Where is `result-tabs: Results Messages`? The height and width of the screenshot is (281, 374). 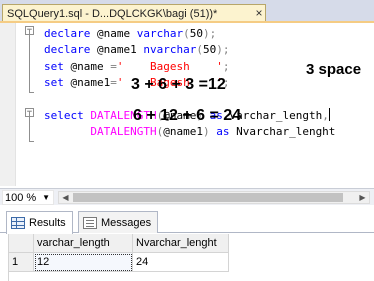
result-tabs: Results Messages is located at coordinates (187, 220).